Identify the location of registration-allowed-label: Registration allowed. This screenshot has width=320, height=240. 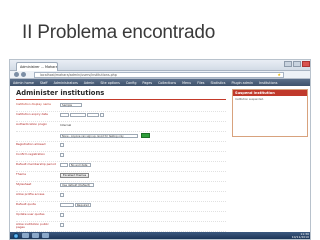
(31, 144).